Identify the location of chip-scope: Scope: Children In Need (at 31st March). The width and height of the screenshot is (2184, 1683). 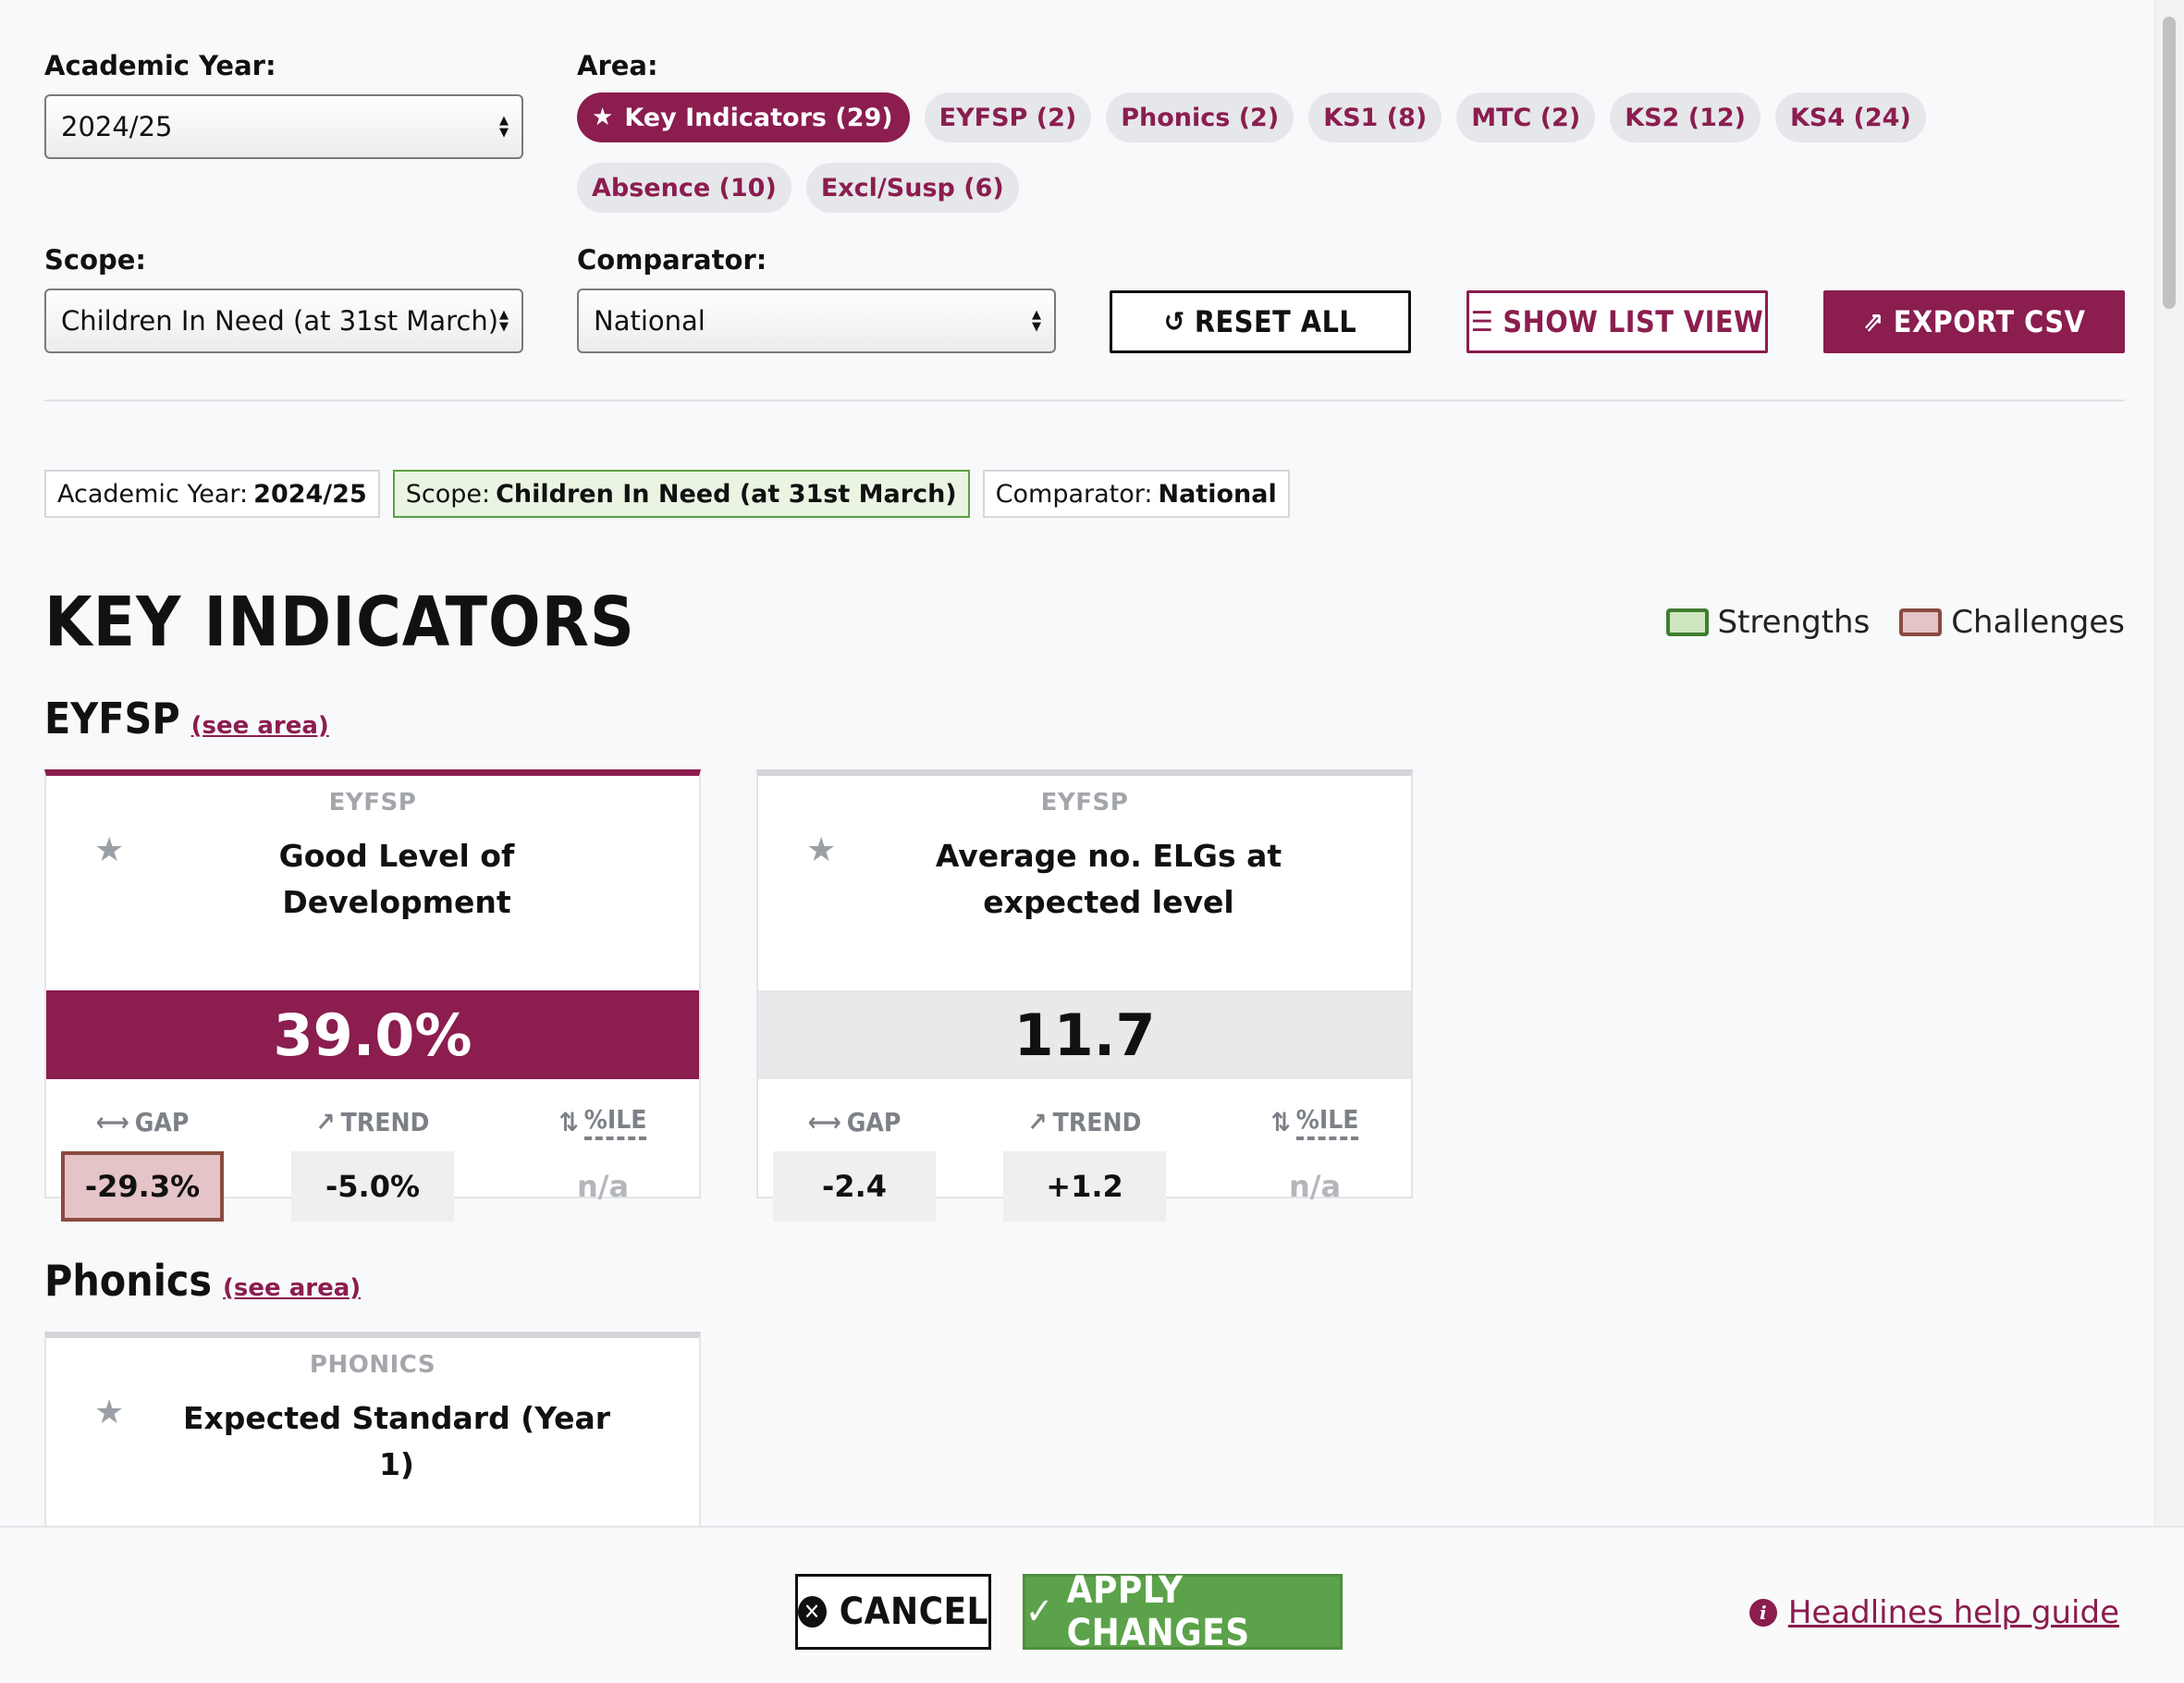
(681, 494).